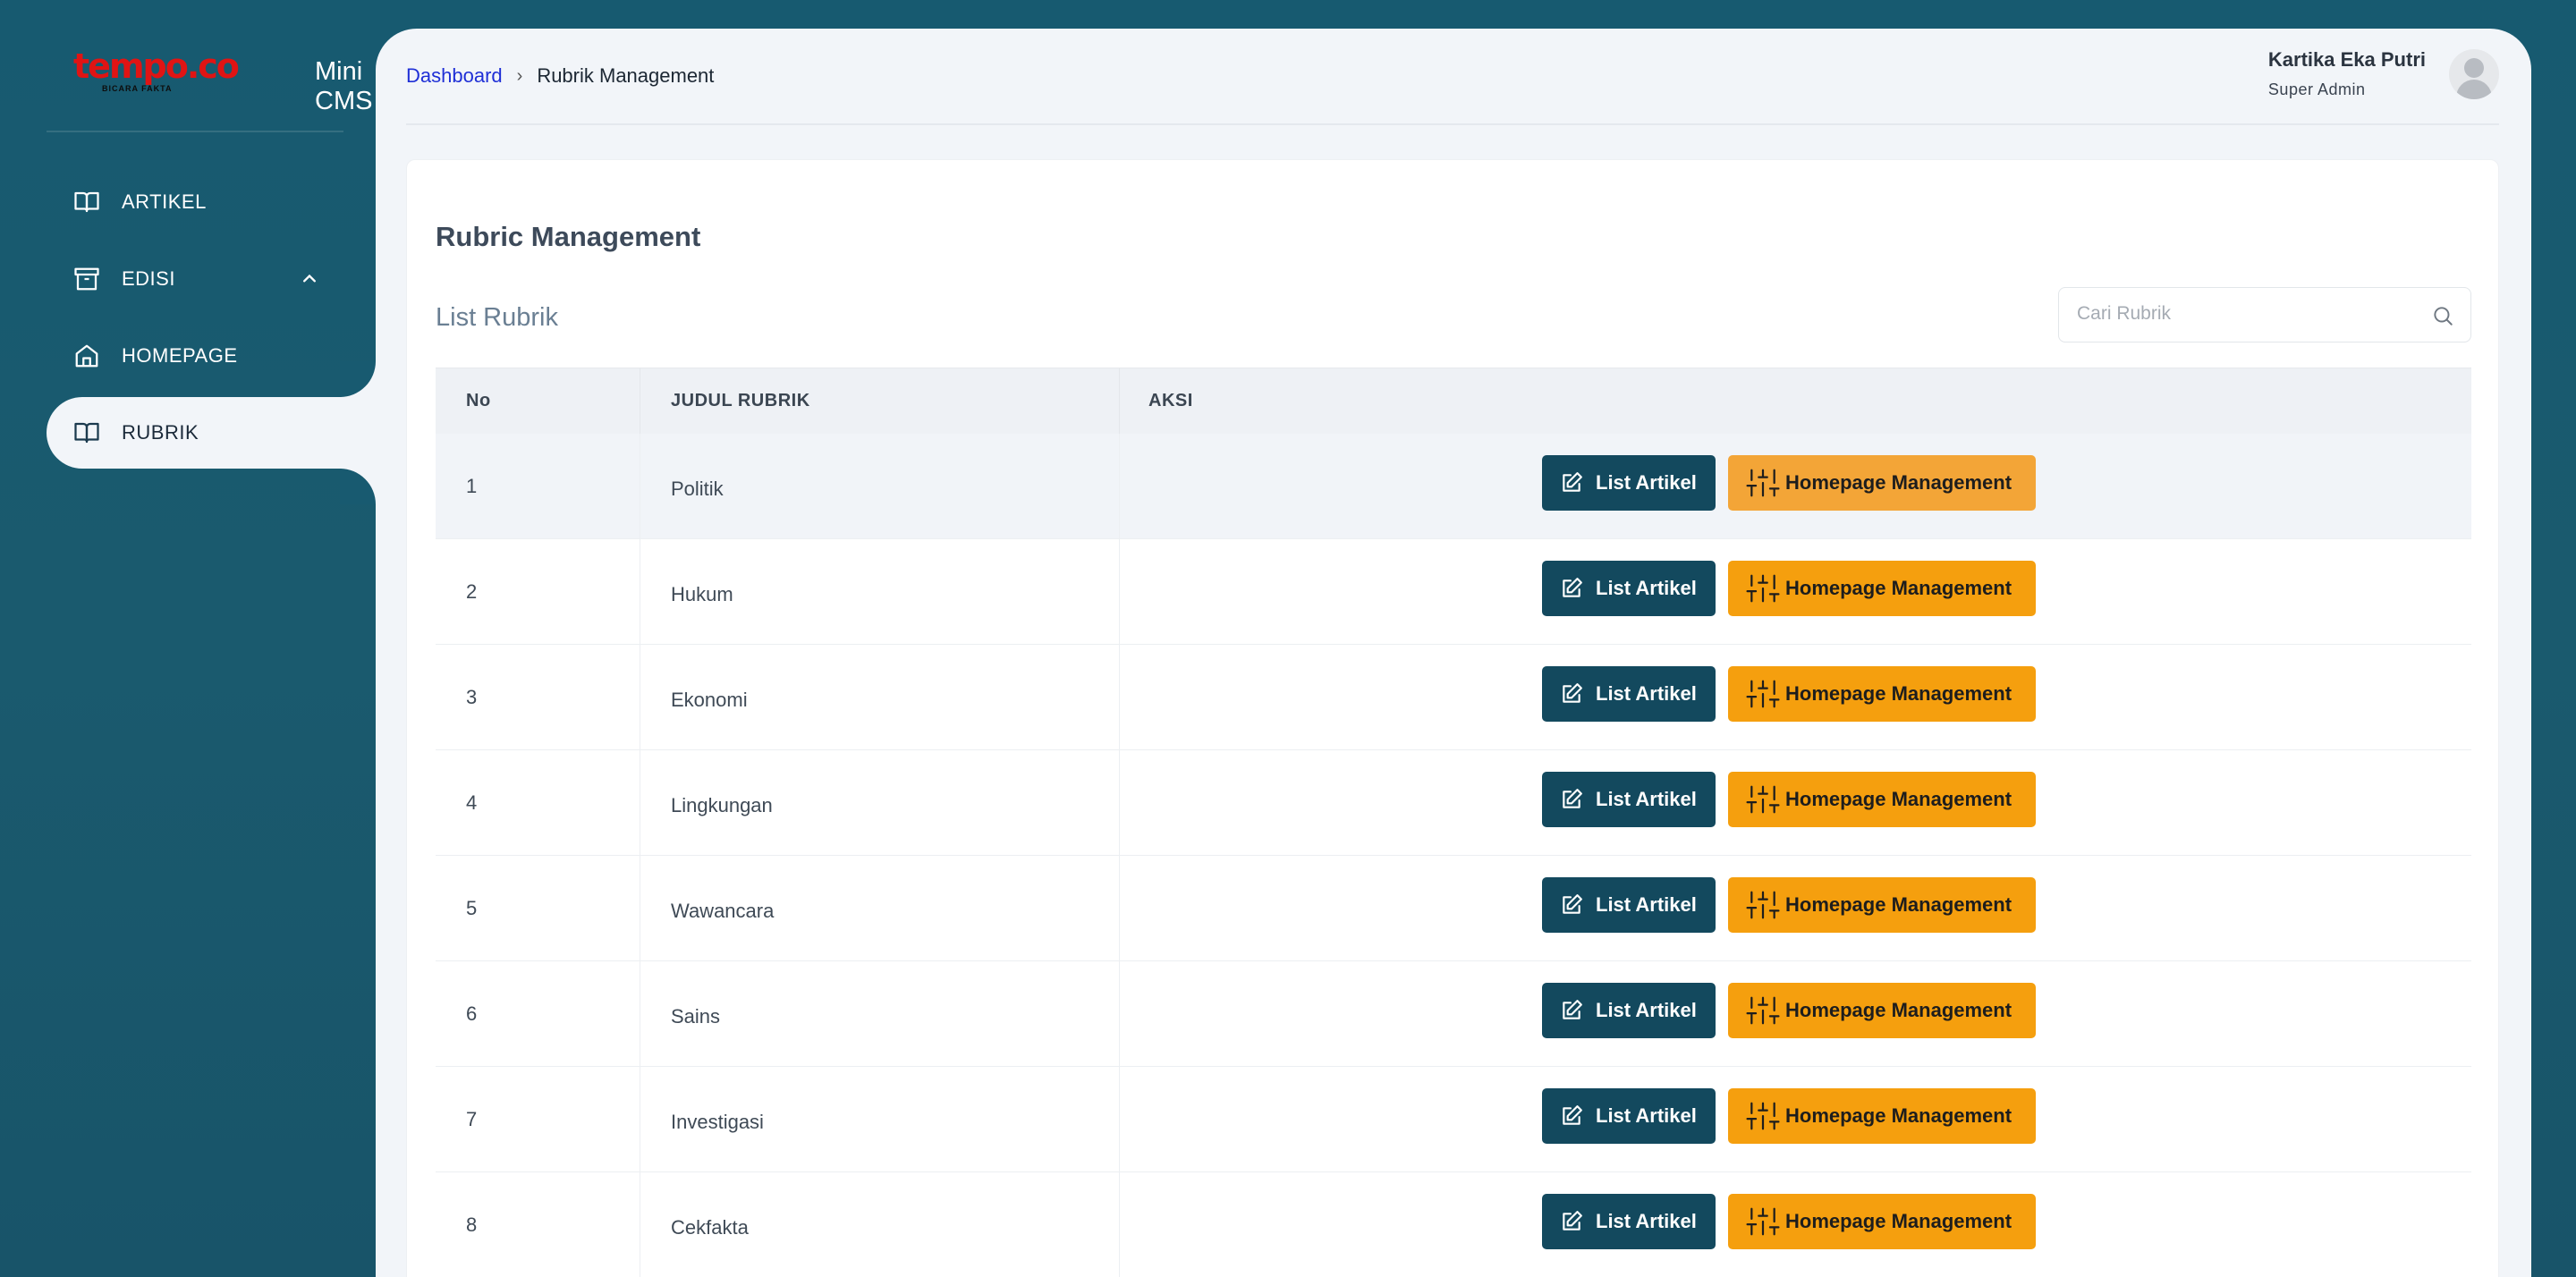 The height and width of the screenshot is (1277, 2576). What do you see at coordinates (180, 355) in the screenshot?
I see `sidebar-item-label: HOMEPAGE` at bounding box center [180, 355].